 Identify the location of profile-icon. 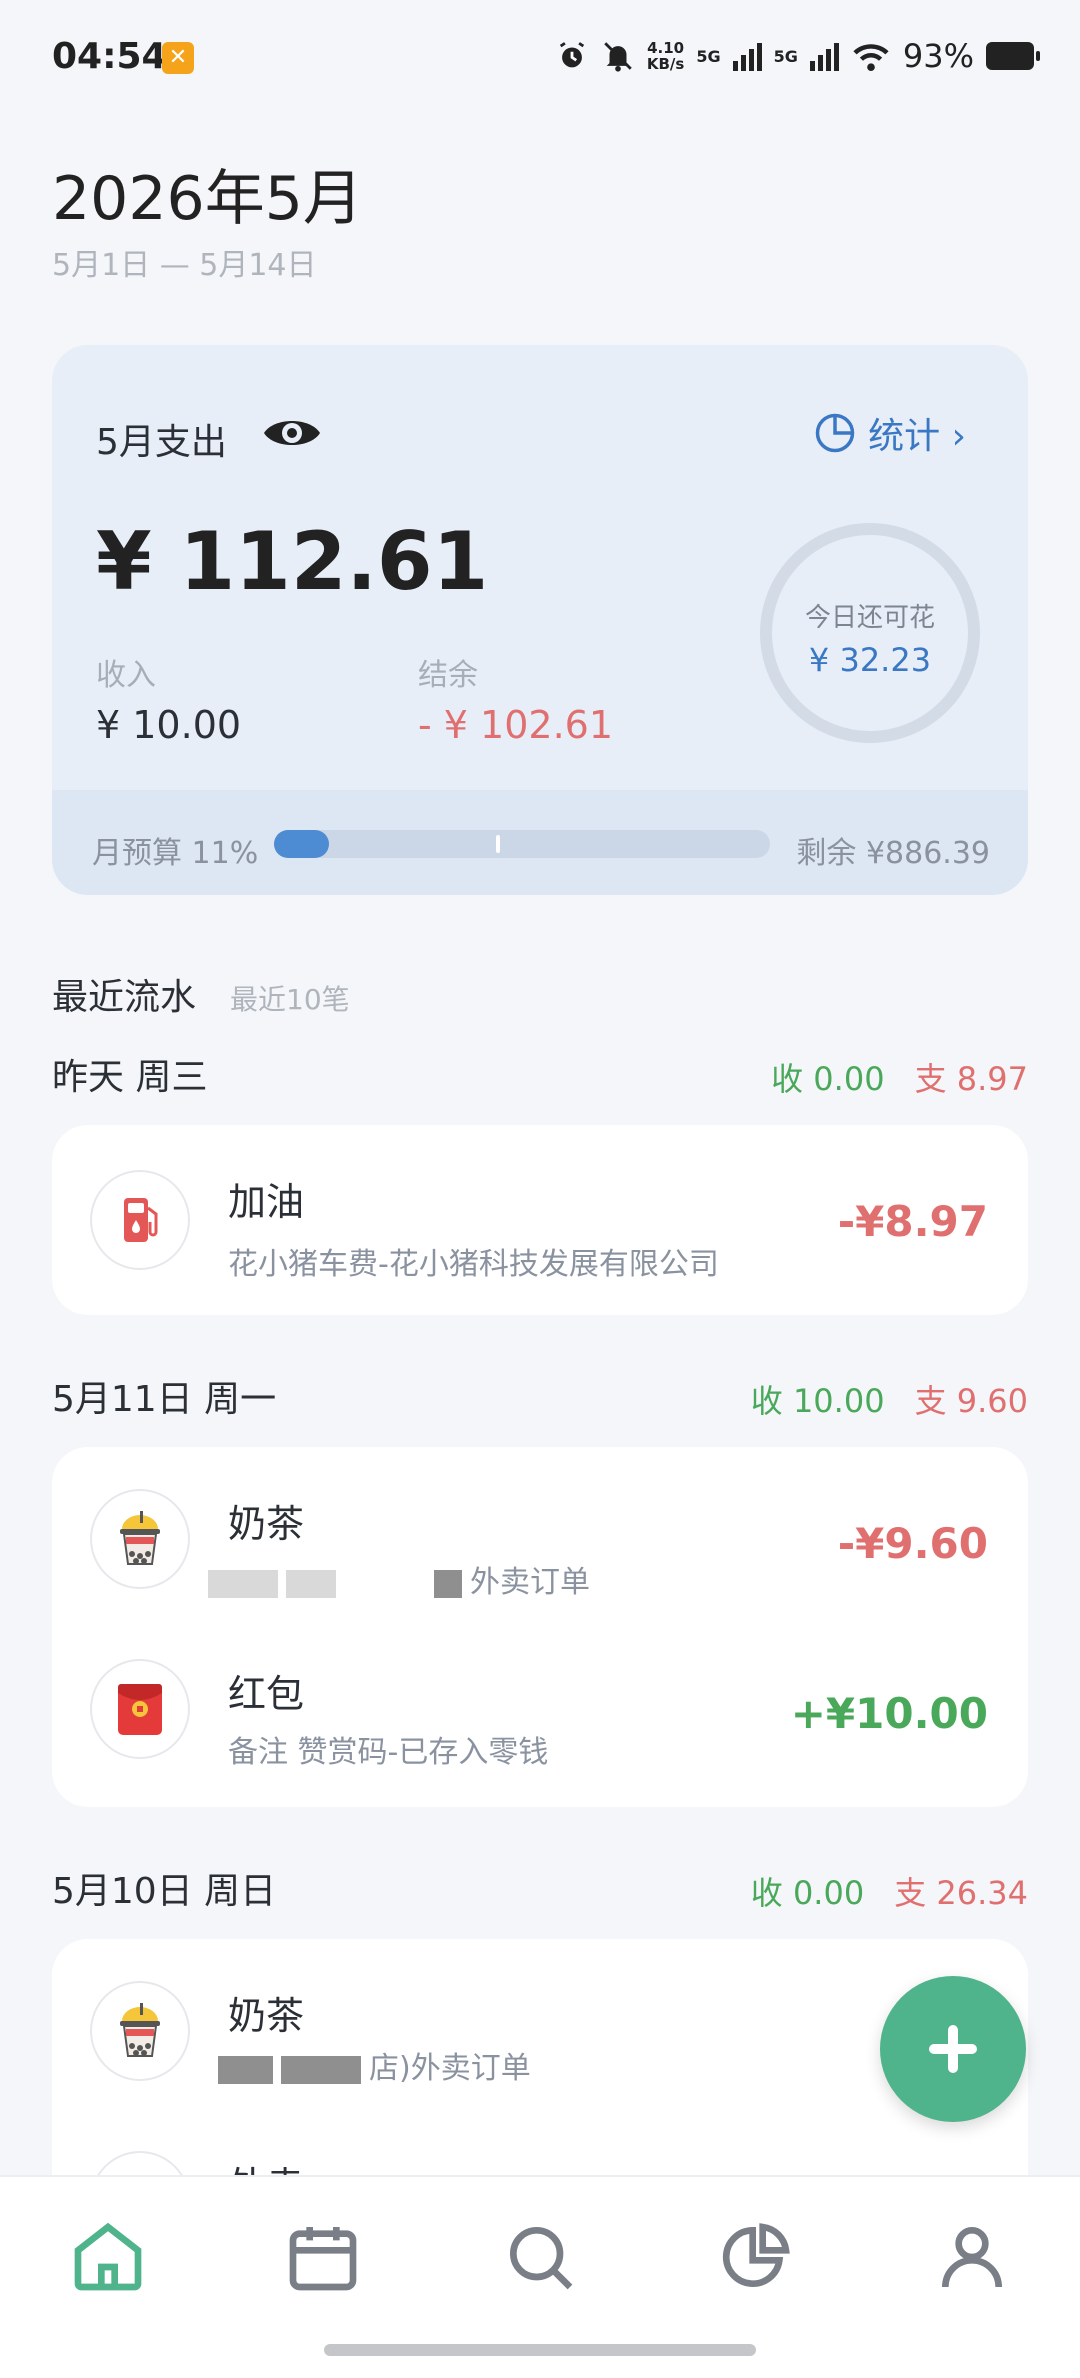
(972, 2257).